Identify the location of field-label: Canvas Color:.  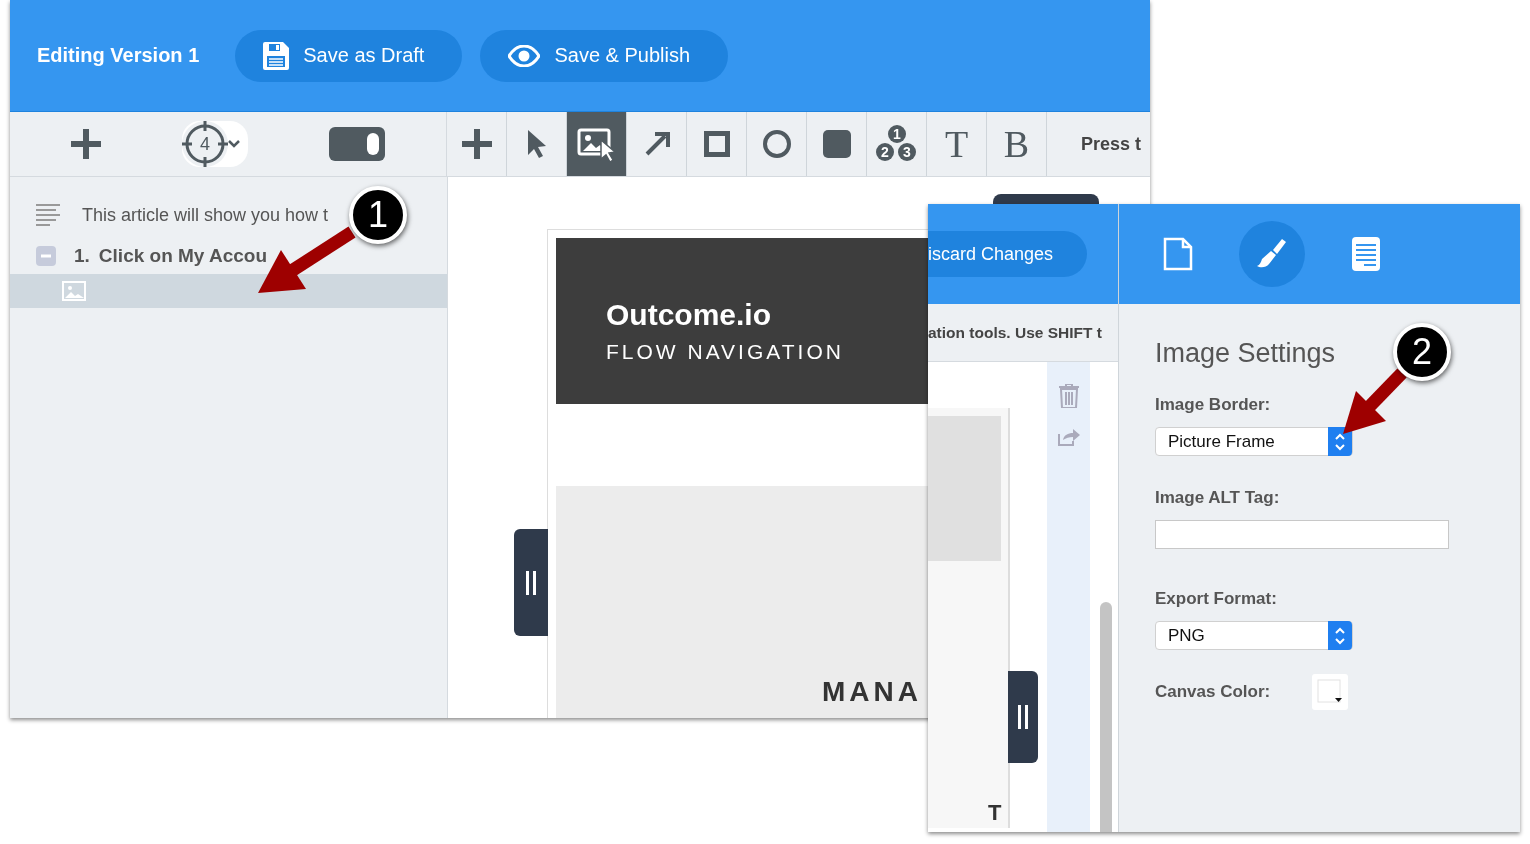
(1213, 692).